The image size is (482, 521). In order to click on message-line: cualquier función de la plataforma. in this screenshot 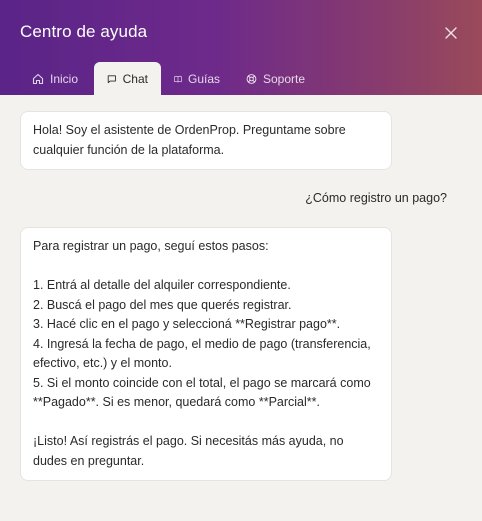, I will do `click(129, 149)`.